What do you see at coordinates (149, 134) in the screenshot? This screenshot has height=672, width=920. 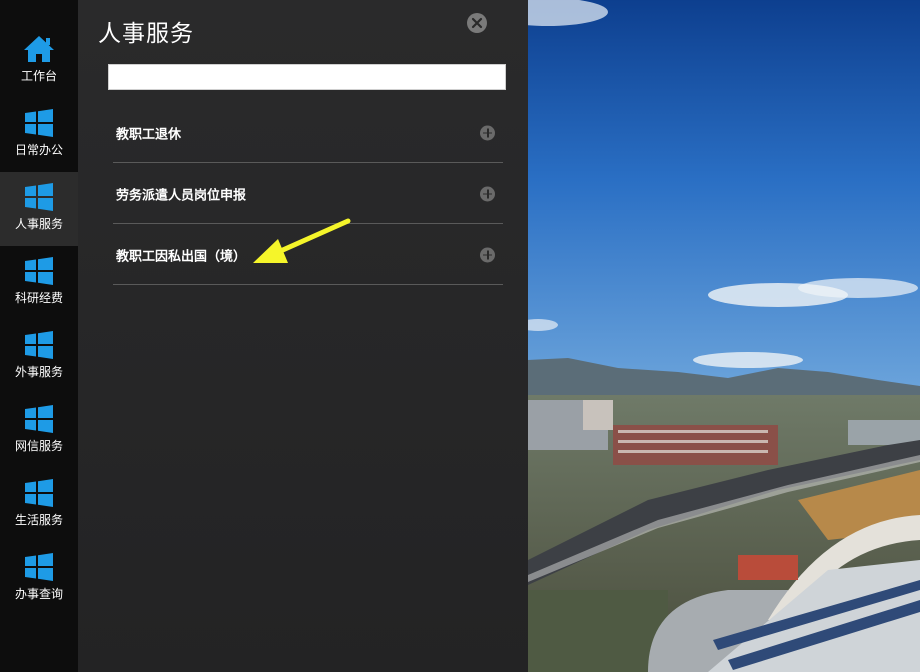 I see `service-item-label: 教职工退休` at bounding box center [149, 134].